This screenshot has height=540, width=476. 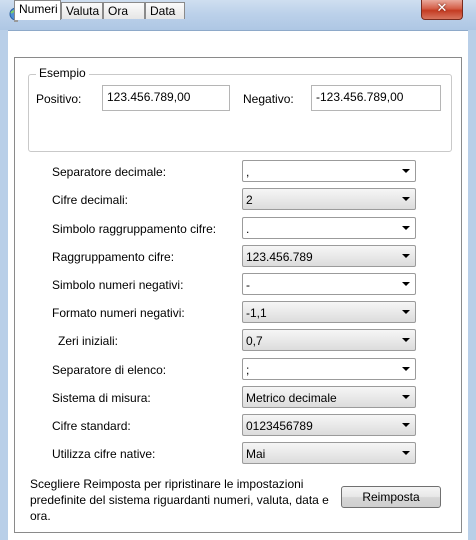 What do you see at coordinates (329, 228) in the screenshot?
I see `grouping-symbol-combo: .` at bounding box center [329, 228].